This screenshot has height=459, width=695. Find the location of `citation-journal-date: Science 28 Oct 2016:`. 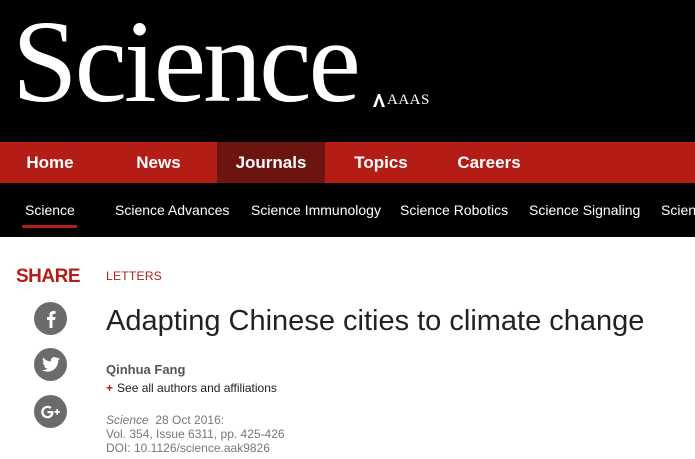

citation-journal-date: Science 28 Oct 2016: is located at coordinates (165, 420).